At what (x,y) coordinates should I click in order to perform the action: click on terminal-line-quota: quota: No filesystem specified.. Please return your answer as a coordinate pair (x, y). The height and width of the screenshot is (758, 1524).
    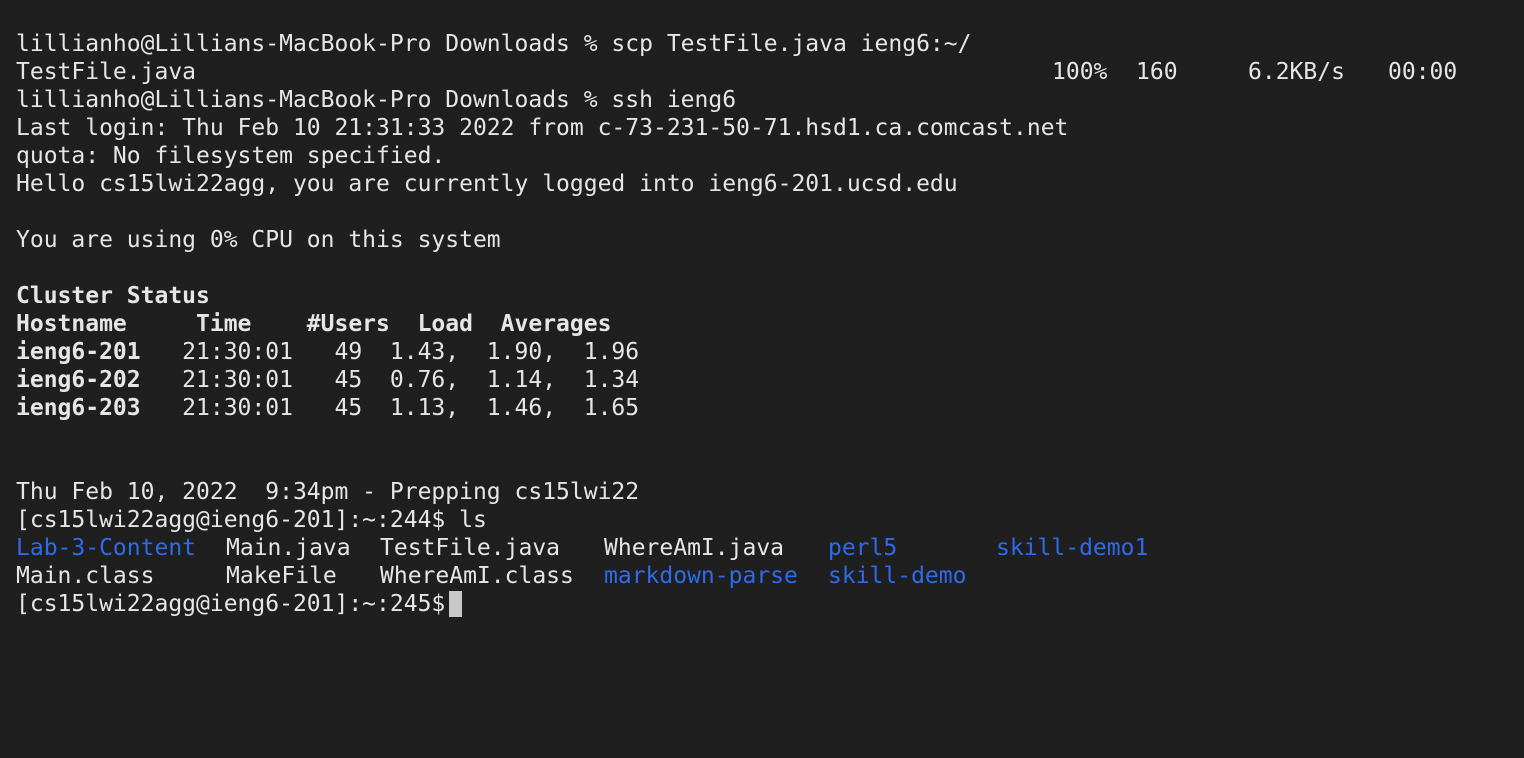
    Looking at the image, I should click on (231, 156).